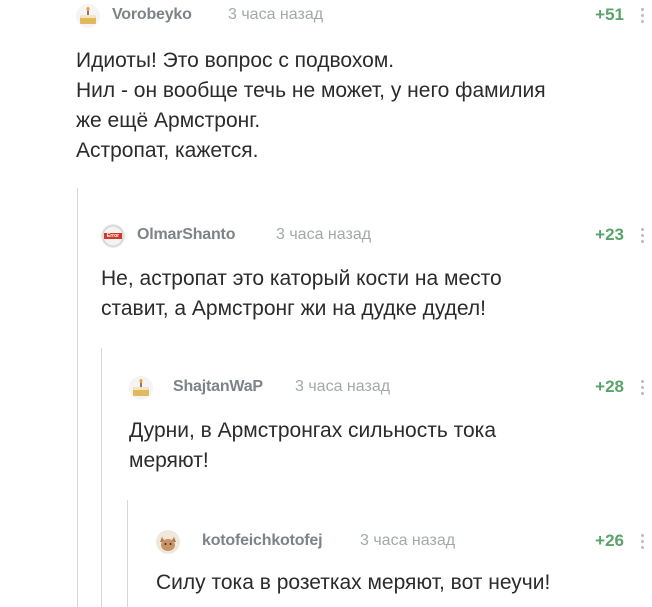 Image resolution: width=652 pixels, height=607 pixels. I want to click on avatar-label: Error, so click(113, 236).